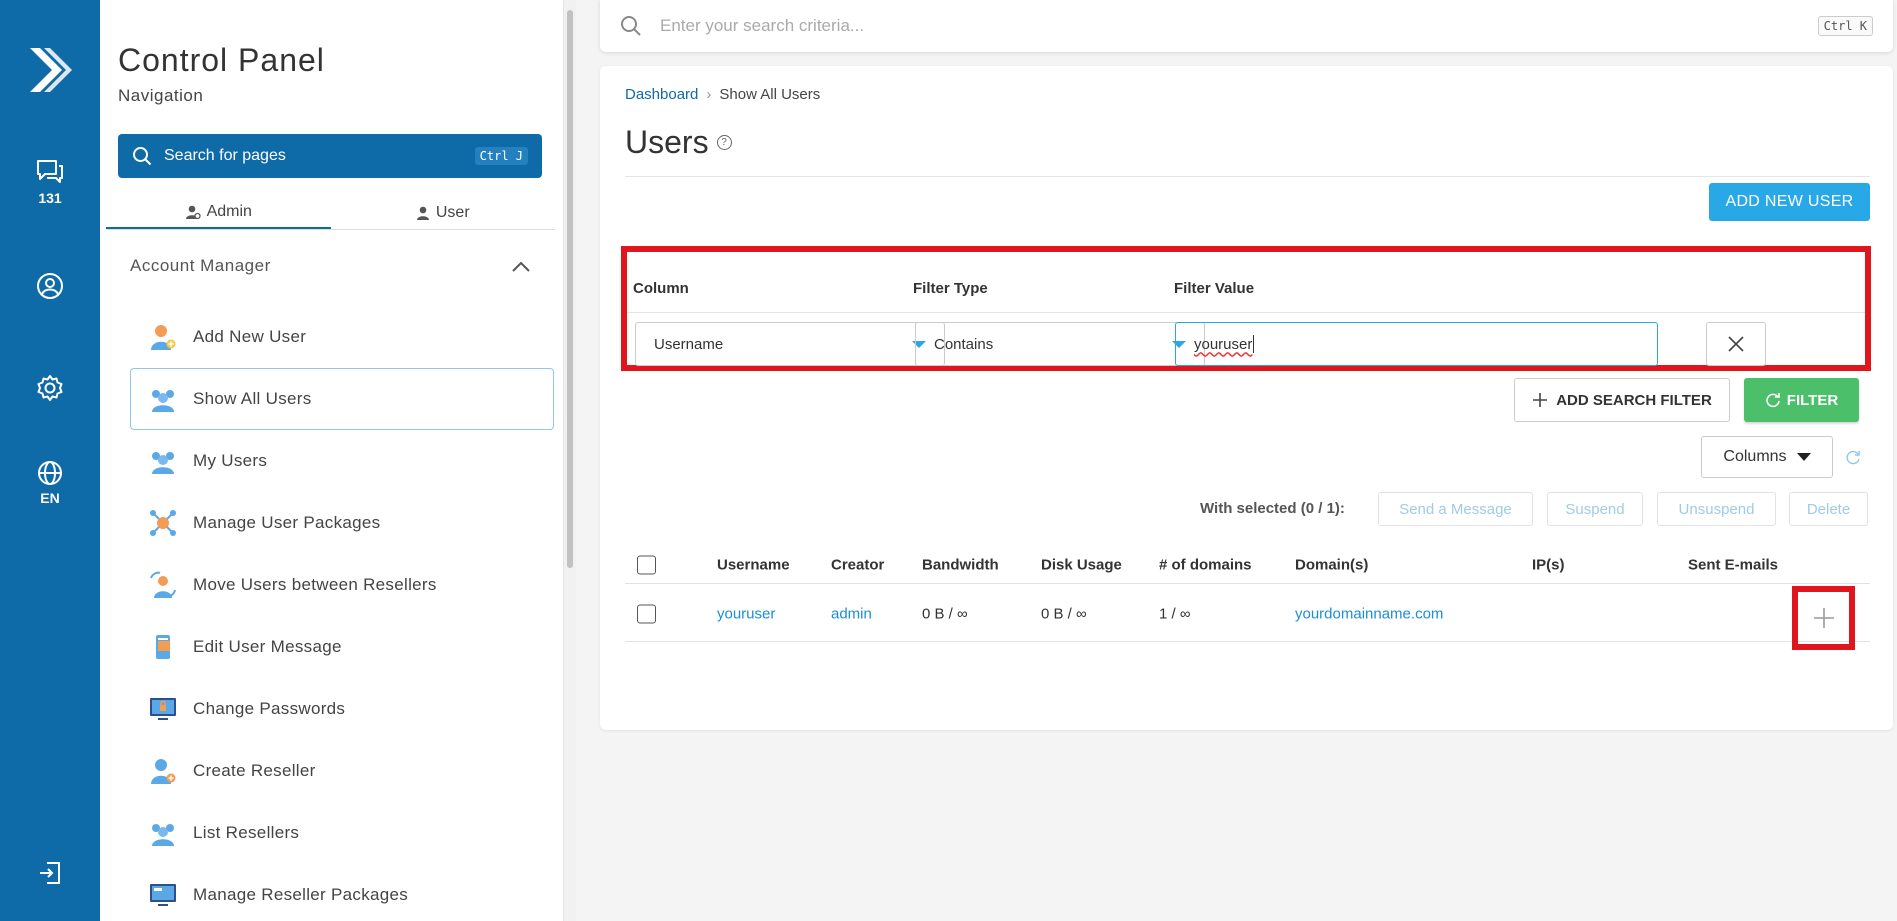  I want to click on tab-user-label: User, so click(452, 212).